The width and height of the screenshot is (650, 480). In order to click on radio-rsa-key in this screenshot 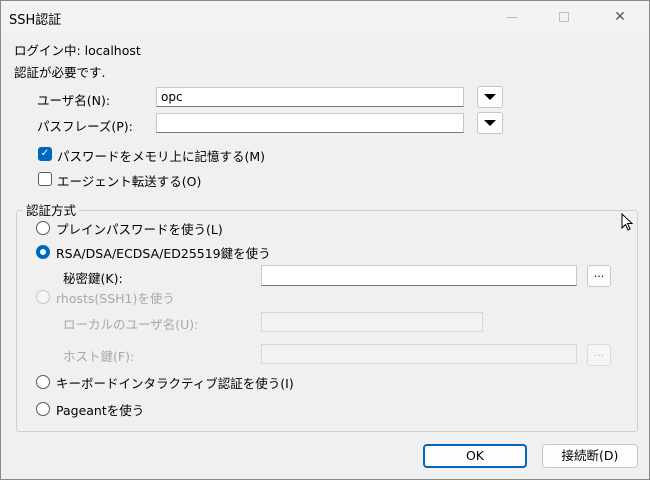, I will do `click(43, 252)`.